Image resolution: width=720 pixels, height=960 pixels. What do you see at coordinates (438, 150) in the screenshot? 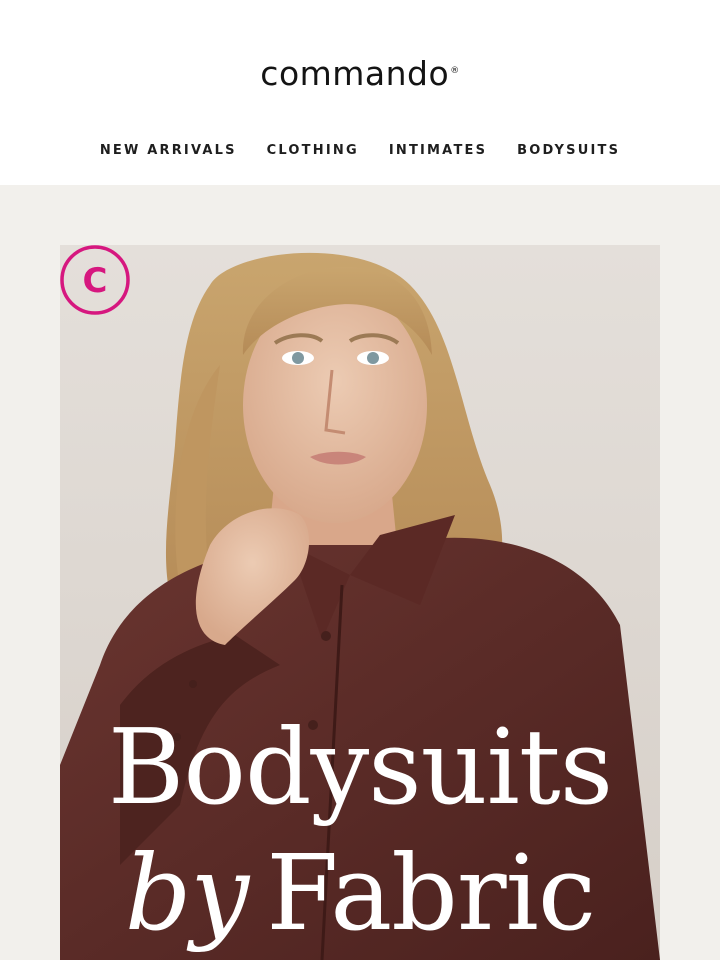
I see `nav-intimates: INTIMATES` at bounding box center [438, 150].